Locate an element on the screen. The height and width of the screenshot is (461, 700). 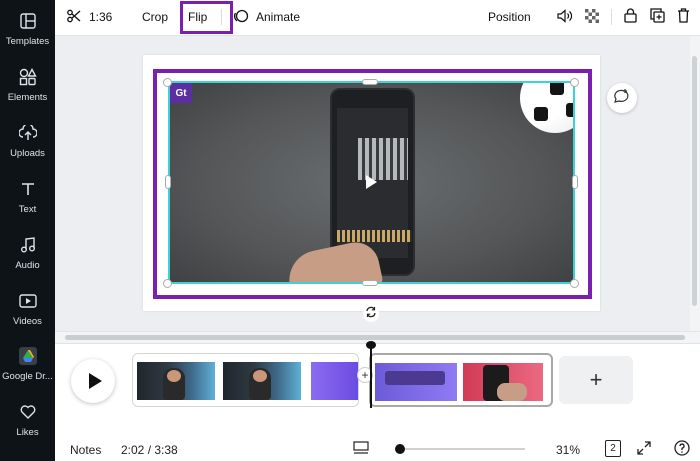
comment-icon is located at coordinates (622, 98).